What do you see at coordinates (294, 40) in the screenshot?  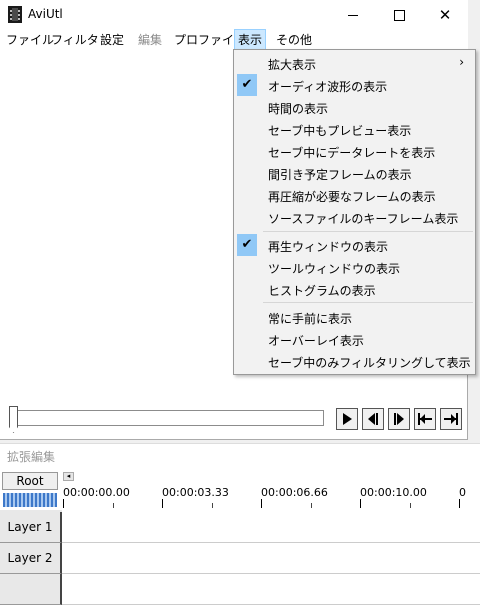 I see `menu-other: その他` at bounding box center [294, 40].